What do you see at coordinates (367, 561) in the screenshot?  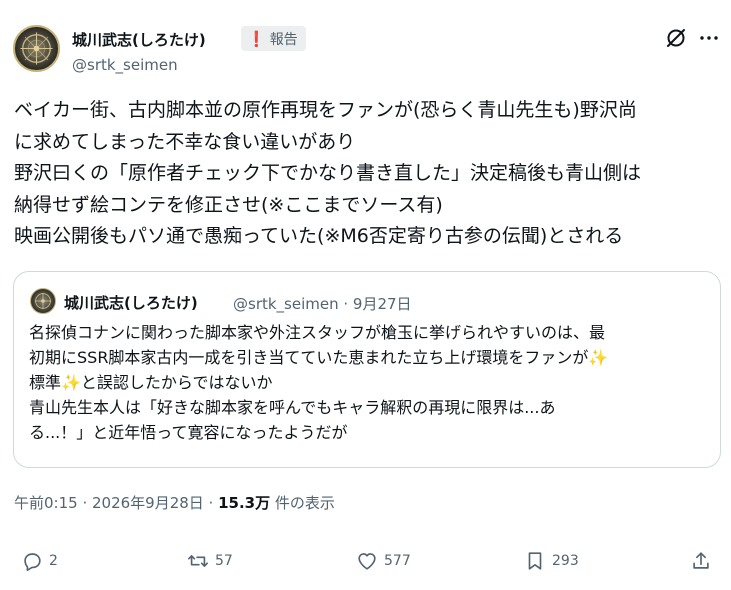 I see `heart-icon` at bounding box center [367, 561].